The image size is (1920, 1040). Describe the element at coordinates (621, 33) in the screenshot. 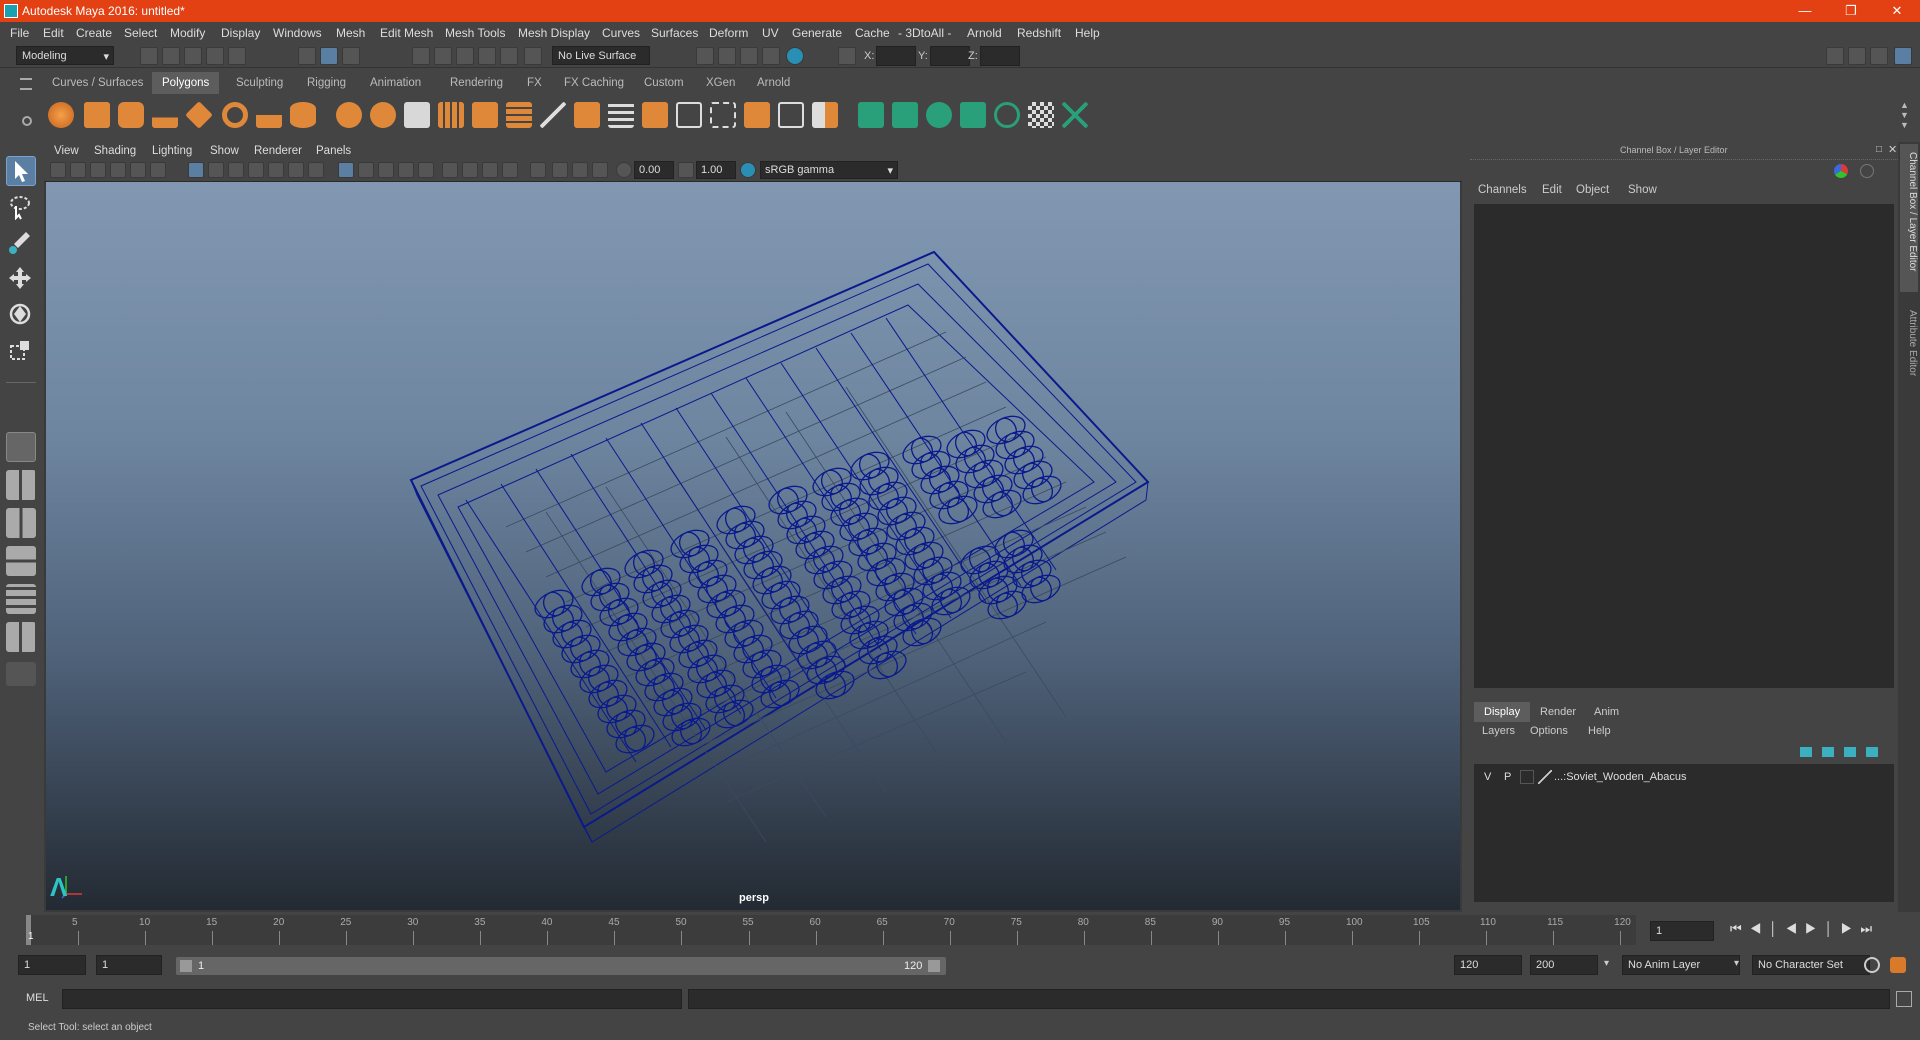

I see `menu-curves: Curves` at that location.